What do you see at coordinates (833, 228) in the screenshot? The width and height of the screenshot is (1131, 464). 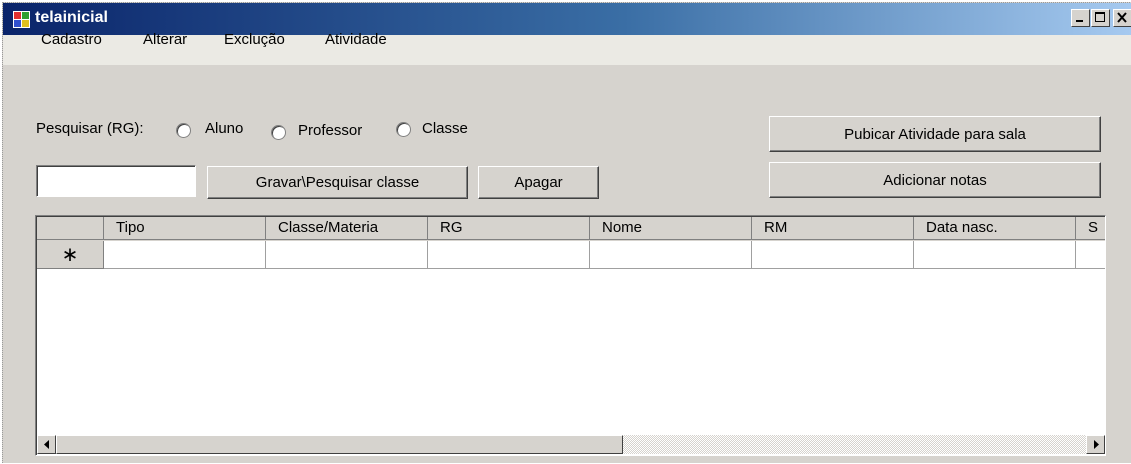 I see `column-header-rm: RM` at bounding box center [833, 228].